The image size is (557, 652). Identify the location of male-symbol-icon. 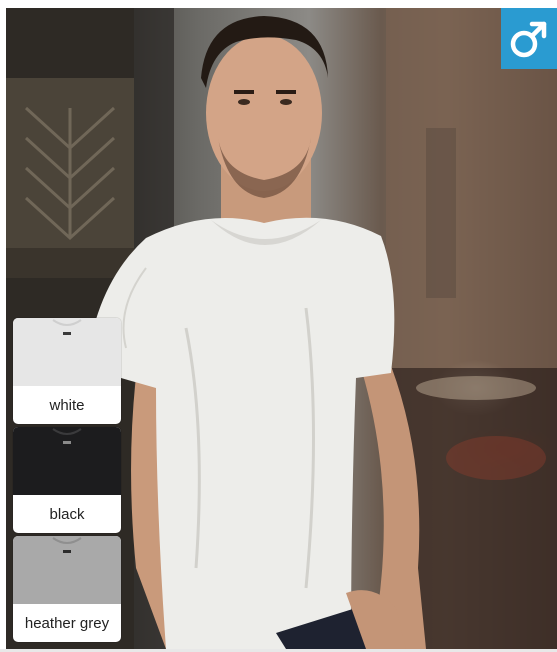
(528, 39).